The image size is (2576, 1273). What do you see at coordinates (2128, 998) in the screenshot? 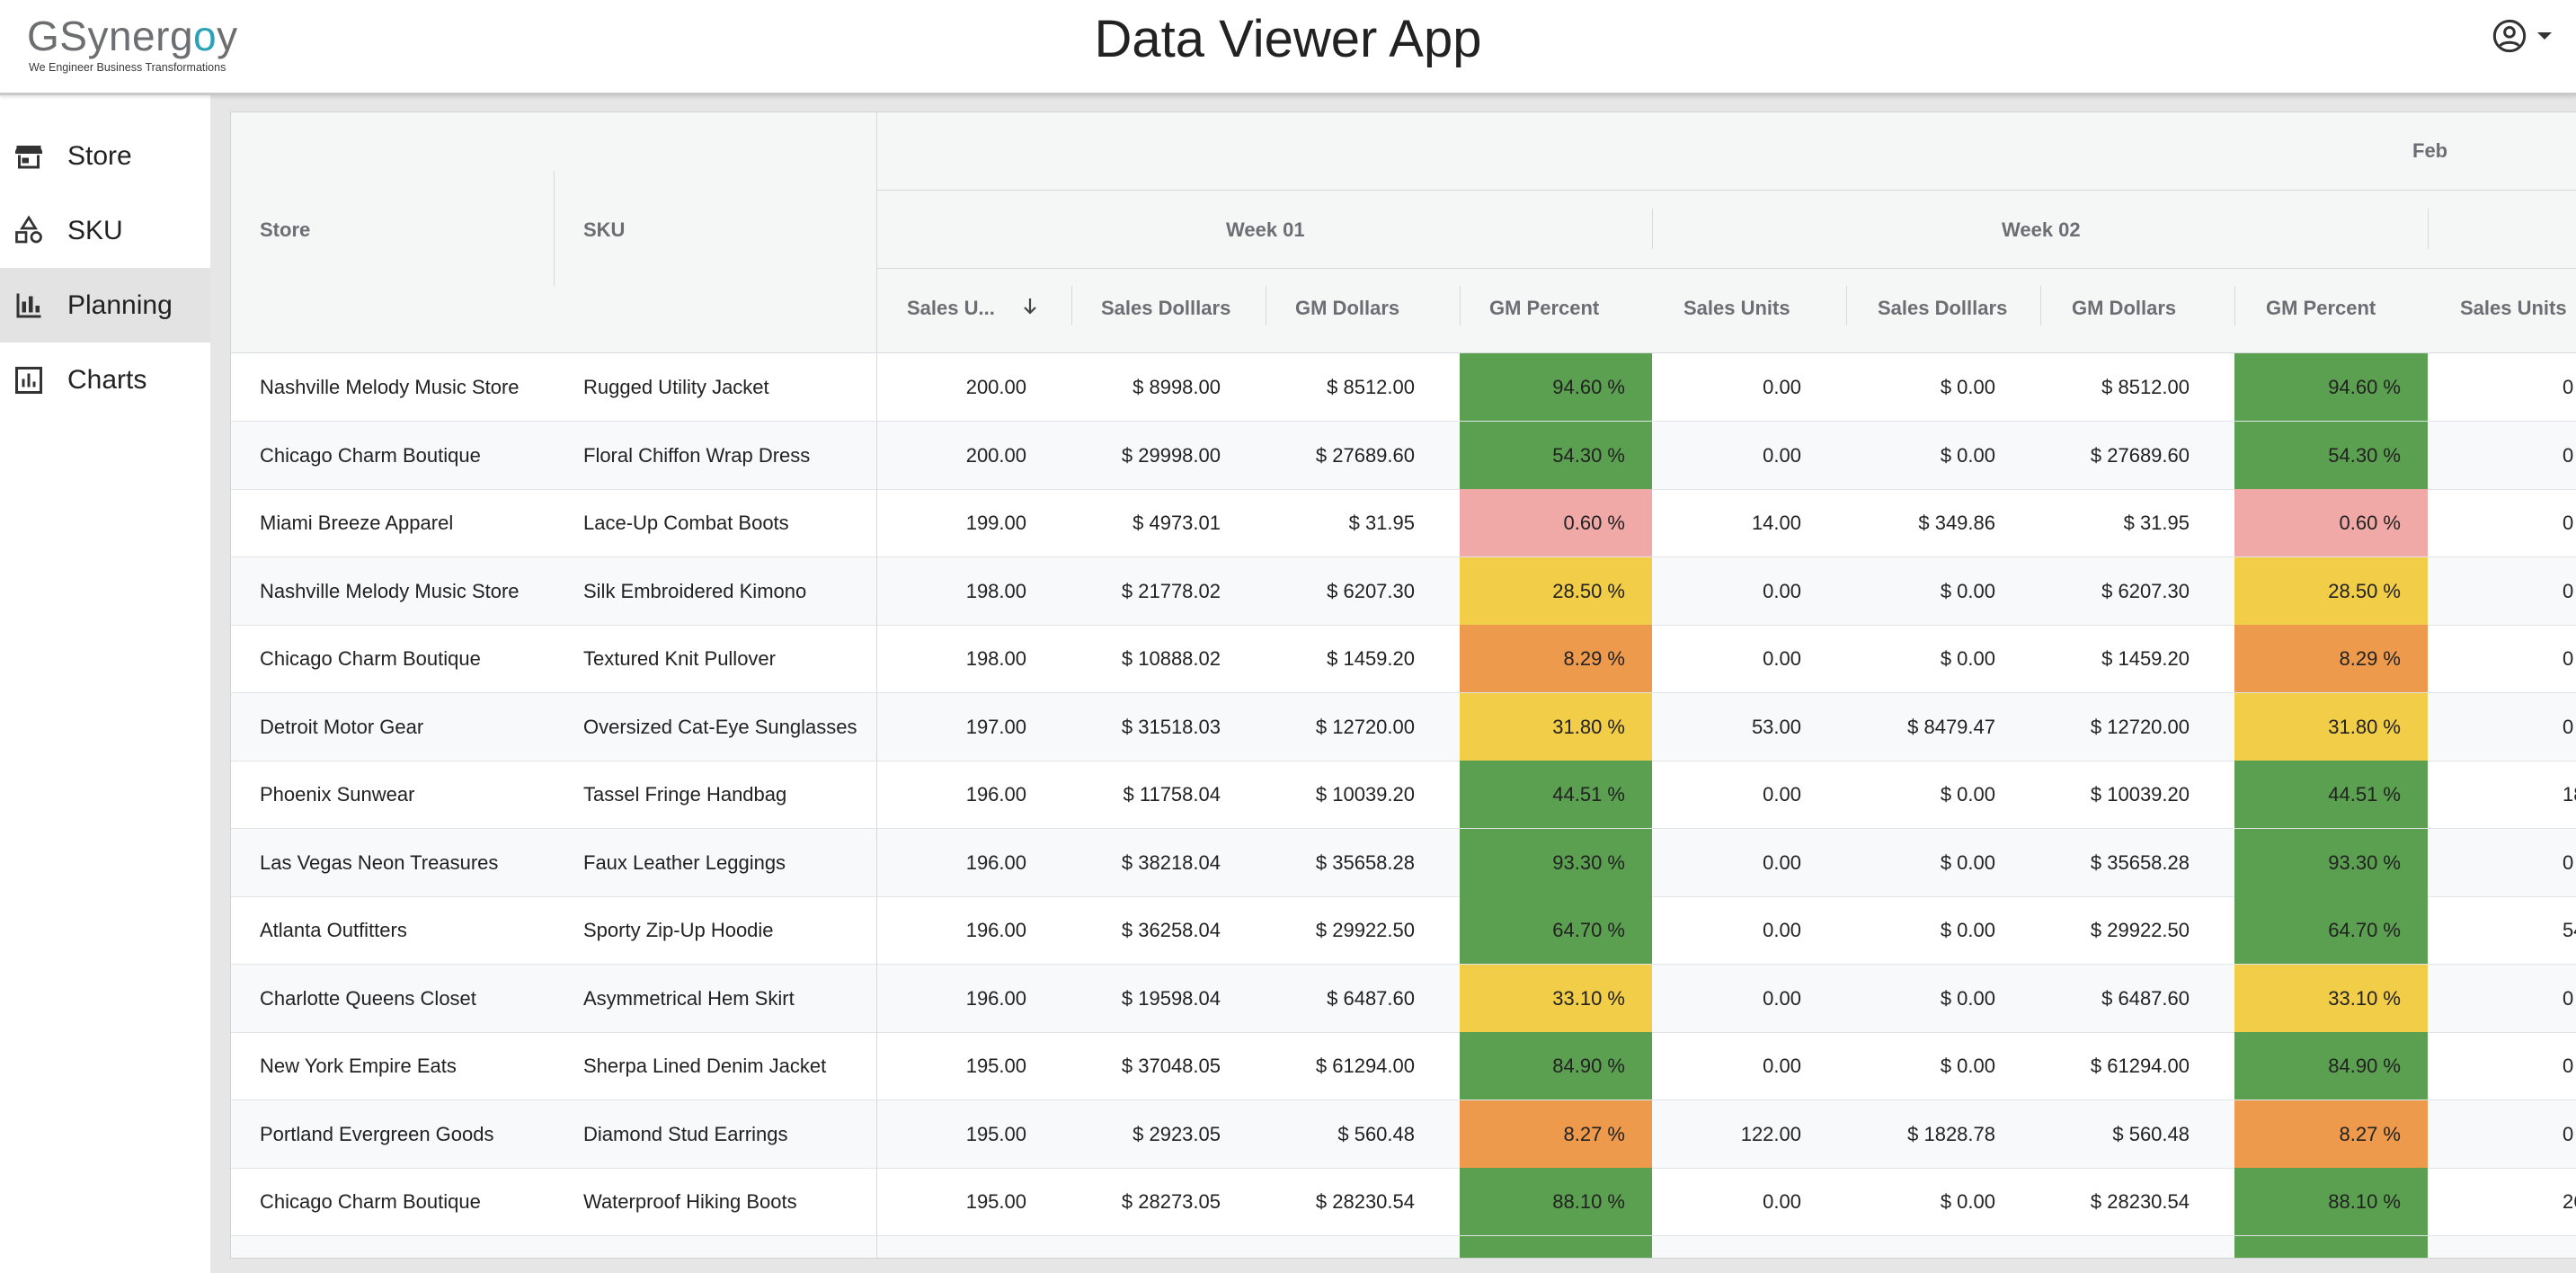
I see `cell-w2-gm-dollars: $ 6487.60` at bounding box center [2128, 998].